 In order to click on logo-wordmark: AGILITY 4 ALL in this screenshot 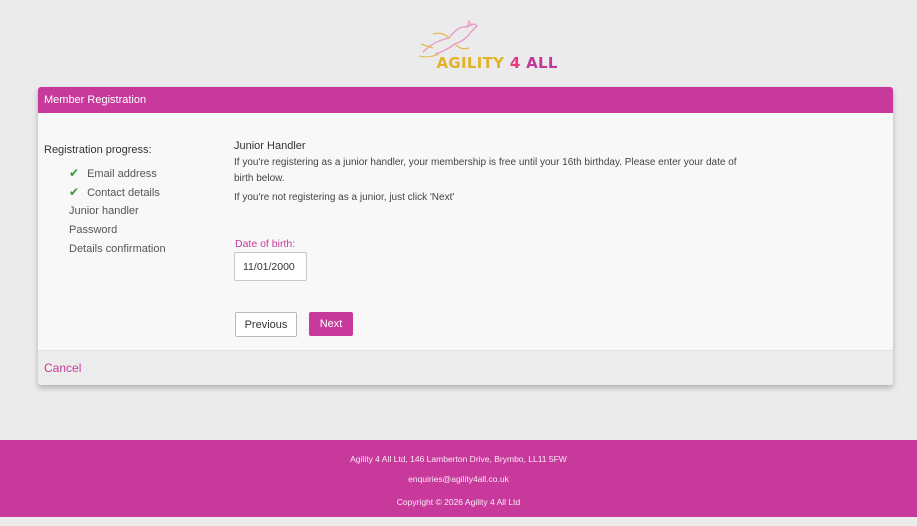, I will do `click(497, 63)`.